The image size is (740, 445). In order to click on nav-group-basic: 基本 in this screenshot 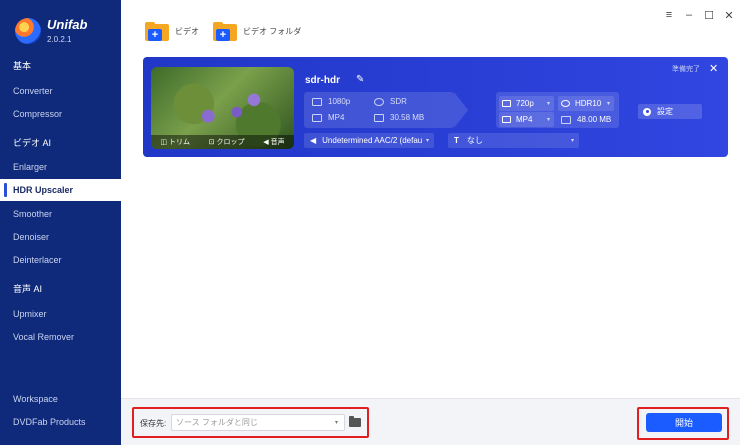, I will do `click(22, 66)`.